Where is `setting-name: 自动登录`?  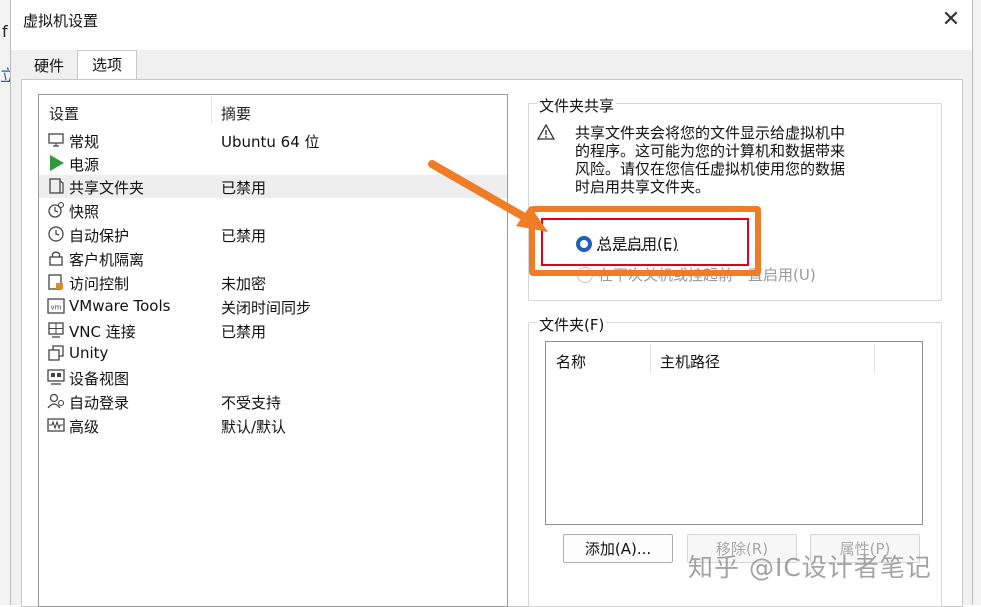
setting-name: 自动登录 is located at coordinates (99, 403).